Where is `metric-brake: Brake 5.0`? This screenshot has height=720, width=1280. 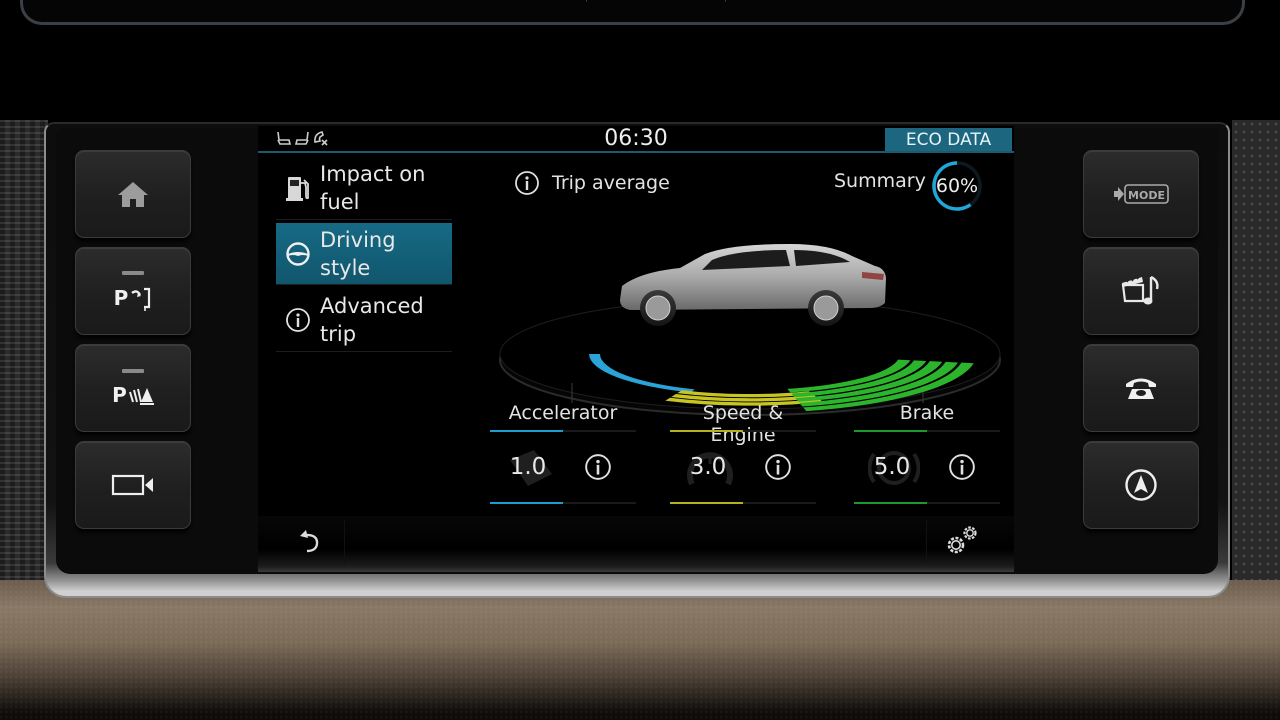 metric-brake: Brake 5.0 is located at coordinates (927, 453).